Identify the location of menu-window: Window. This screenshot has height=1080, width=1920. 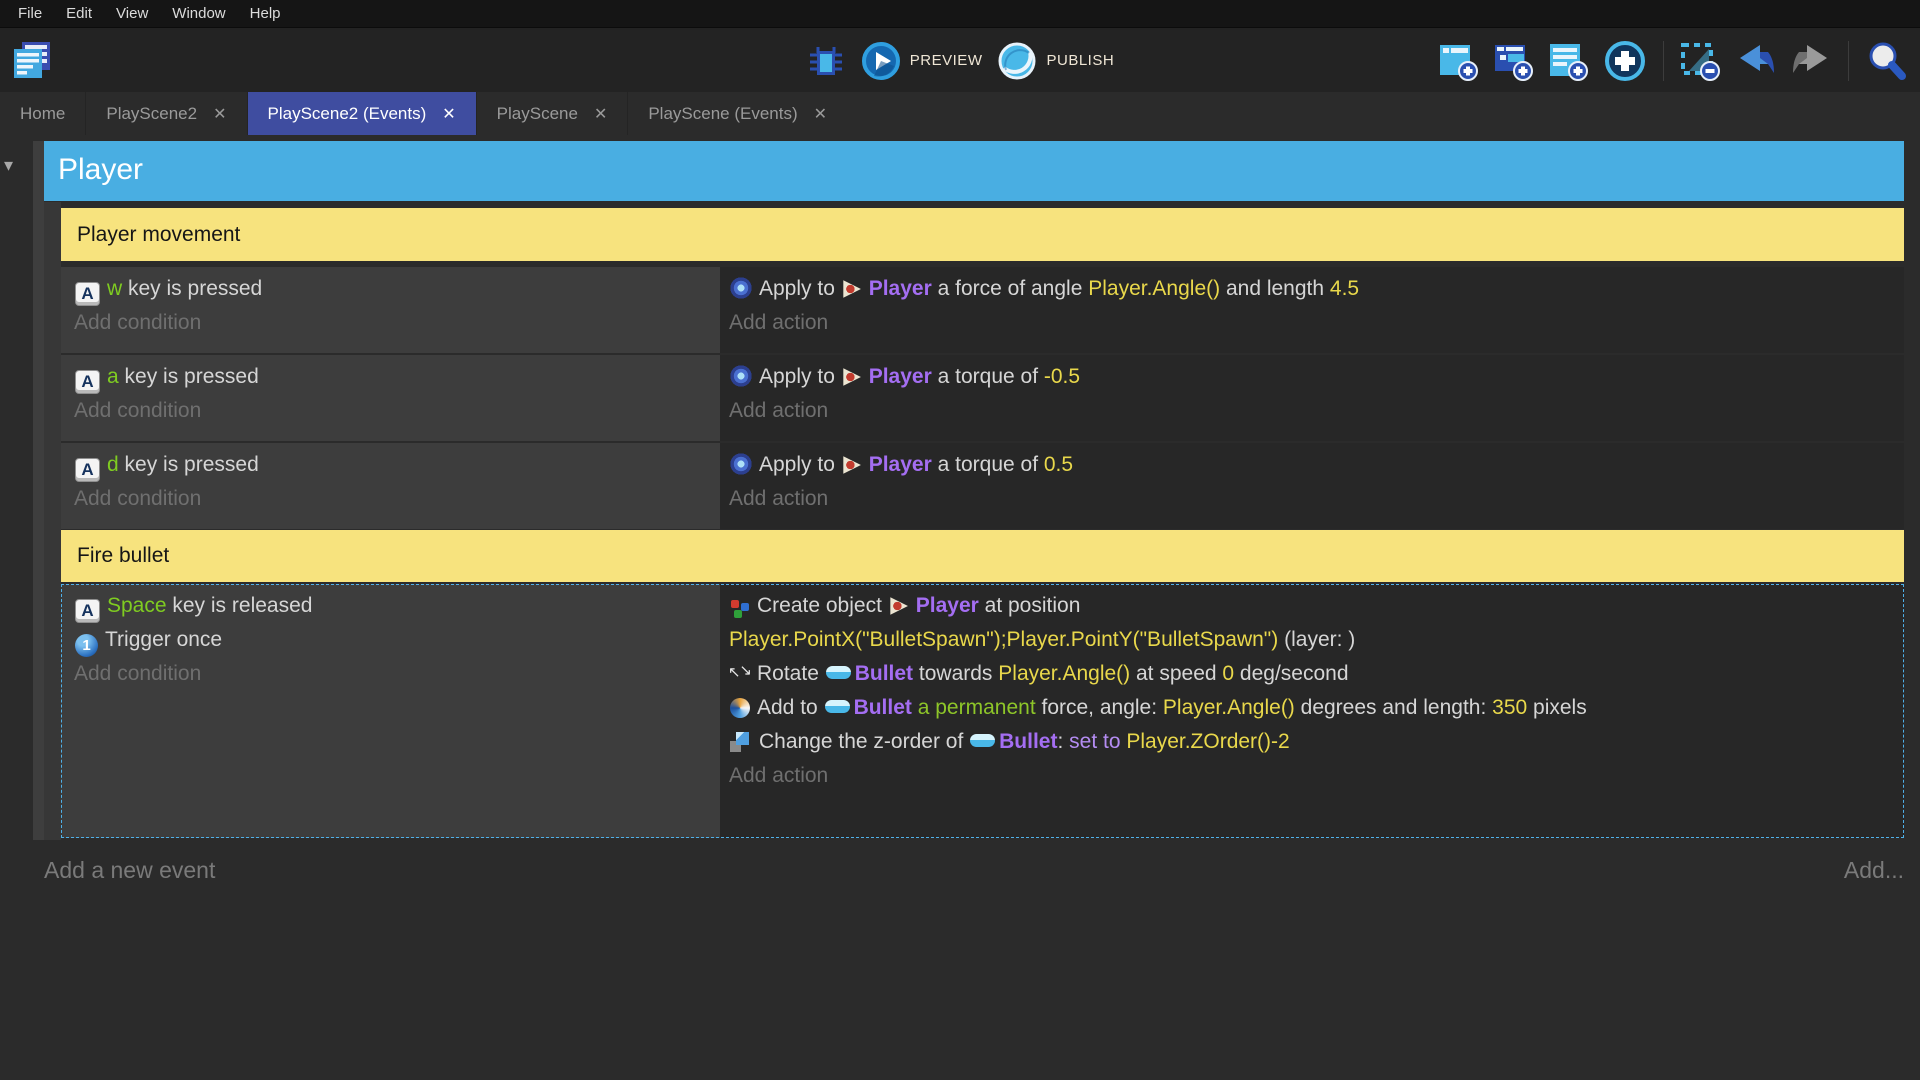
(198, 13).